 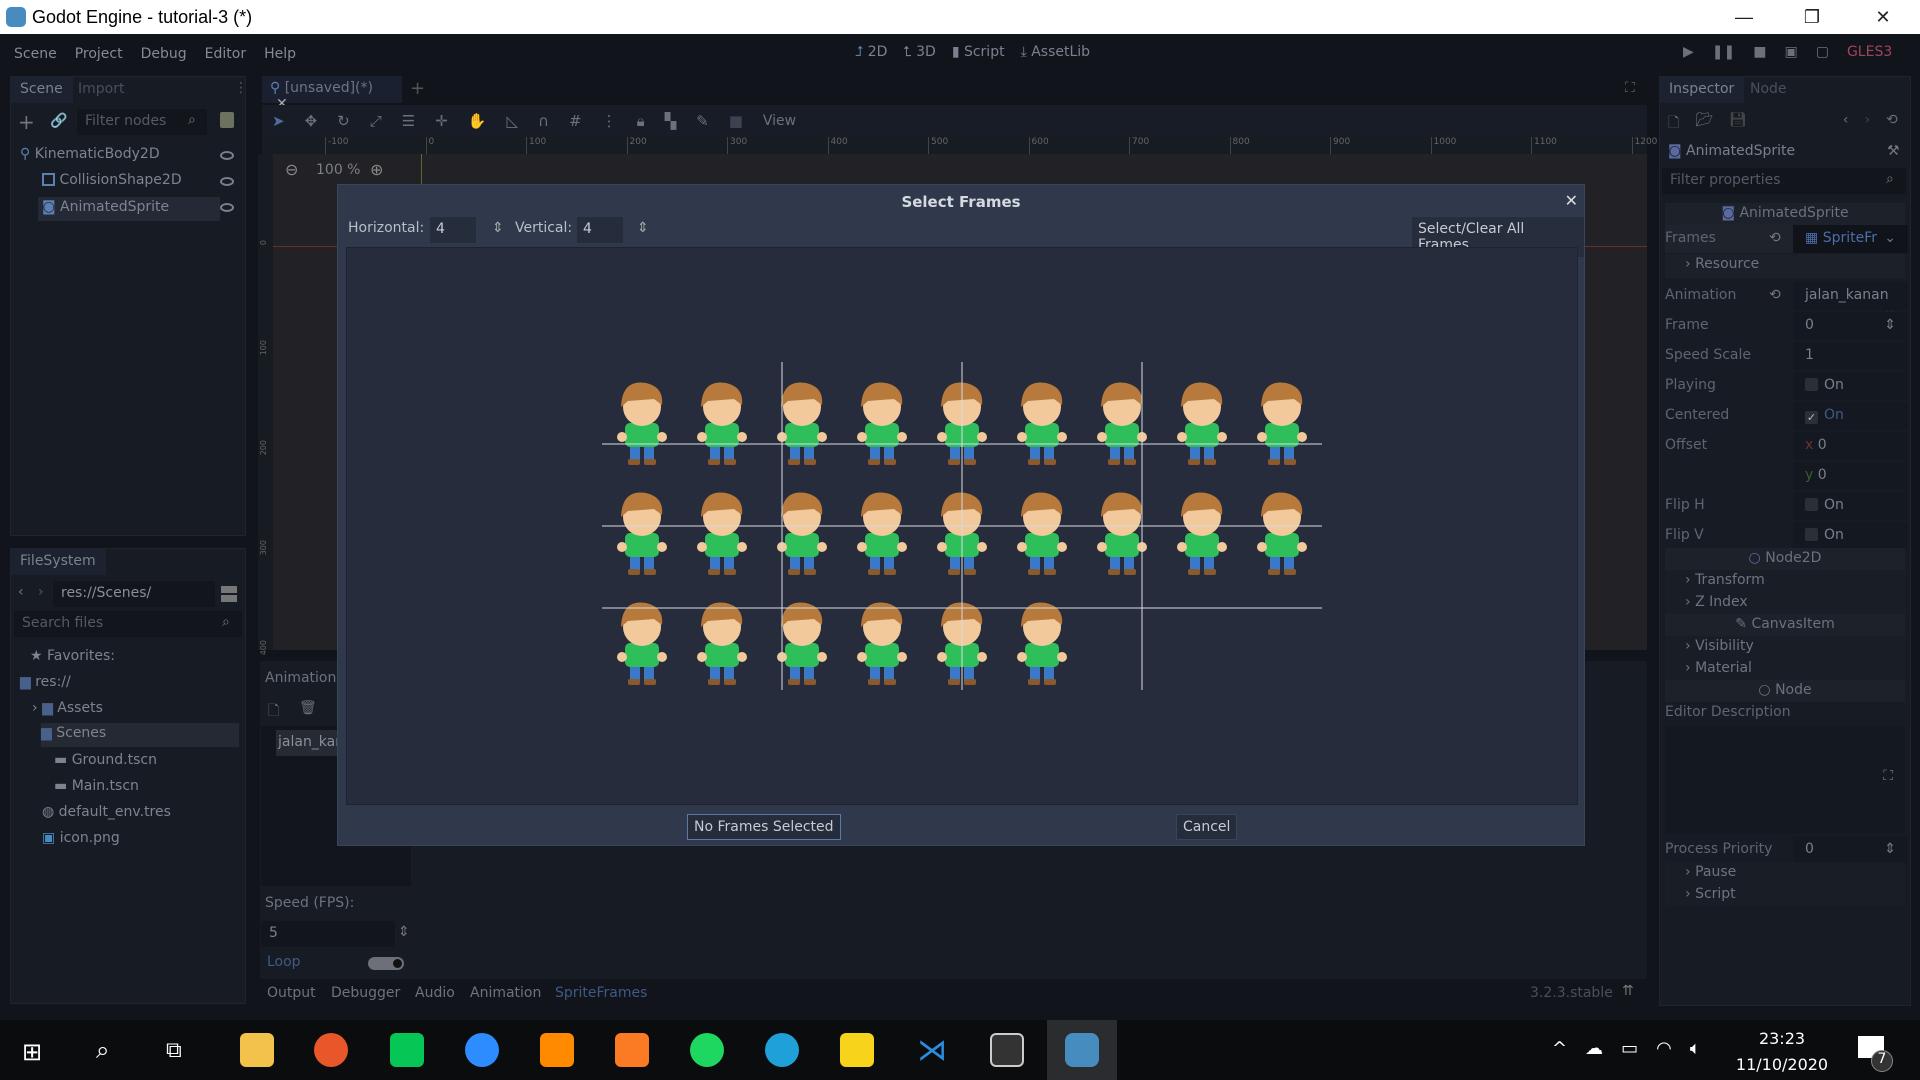 What do you see at coordinates (164, 54) in the screenshot?
I see `menu-debug: Debug` at bounding box center [164, 54].